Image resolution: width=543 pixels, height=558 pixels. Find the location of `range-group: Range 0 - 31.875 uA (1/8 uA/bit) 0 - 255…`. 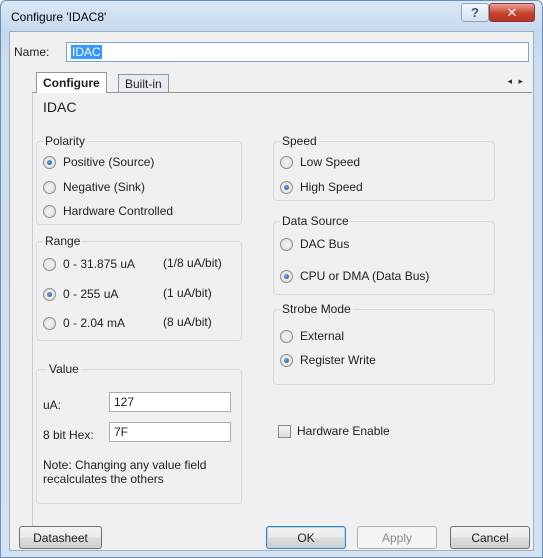

range-group: Range 0 - 31.875 uA (1/8 uA/bit) 0 - 255… is located at coordinates (139, 287).